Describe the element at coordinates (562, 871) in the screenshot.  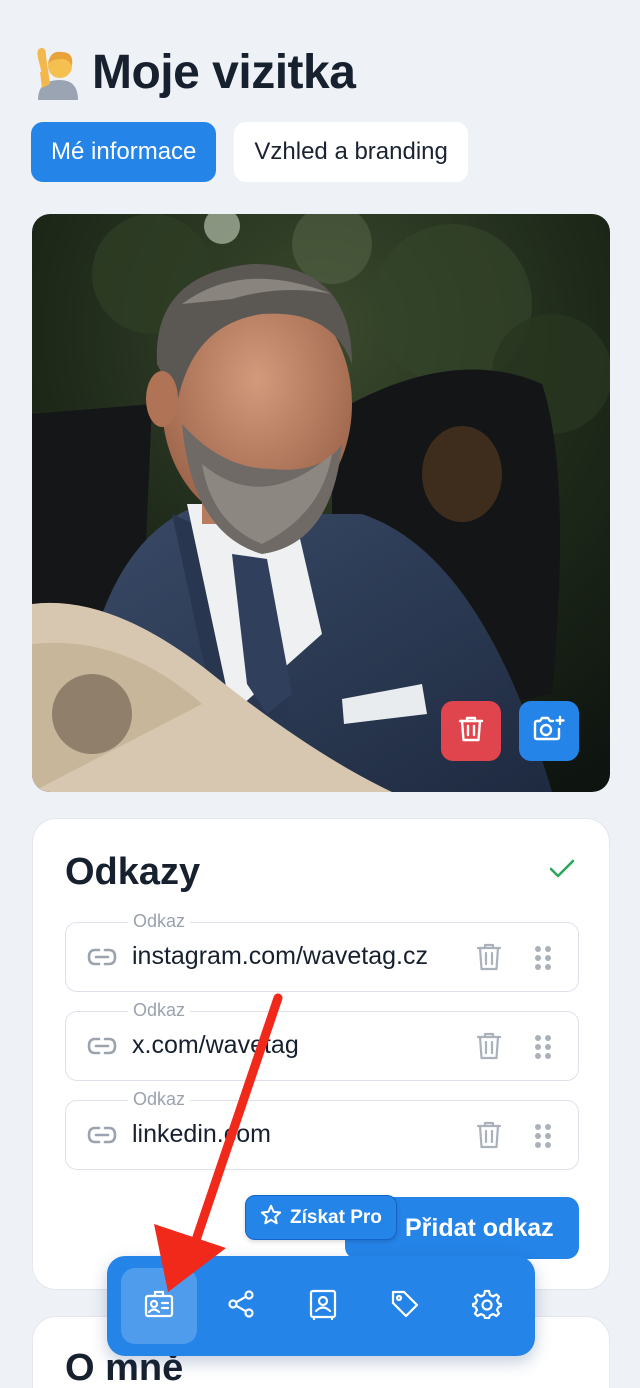
I see `check-icon` at that location.